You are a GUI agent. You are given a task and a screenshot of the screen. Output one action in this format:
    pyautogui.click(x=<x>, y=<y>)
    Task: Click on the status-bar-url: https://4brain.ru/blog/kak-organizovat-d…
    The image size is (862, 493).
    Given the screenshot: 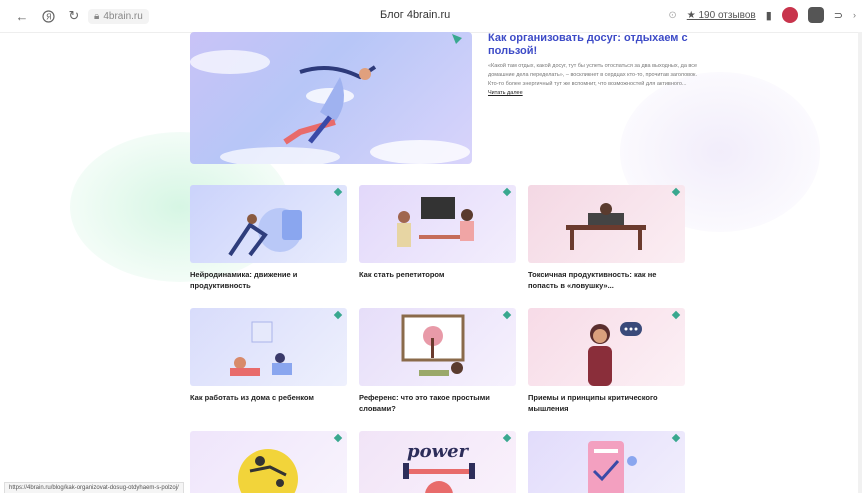 What is the action you would take?
    pyautogui.click(x=94, y=487)
    